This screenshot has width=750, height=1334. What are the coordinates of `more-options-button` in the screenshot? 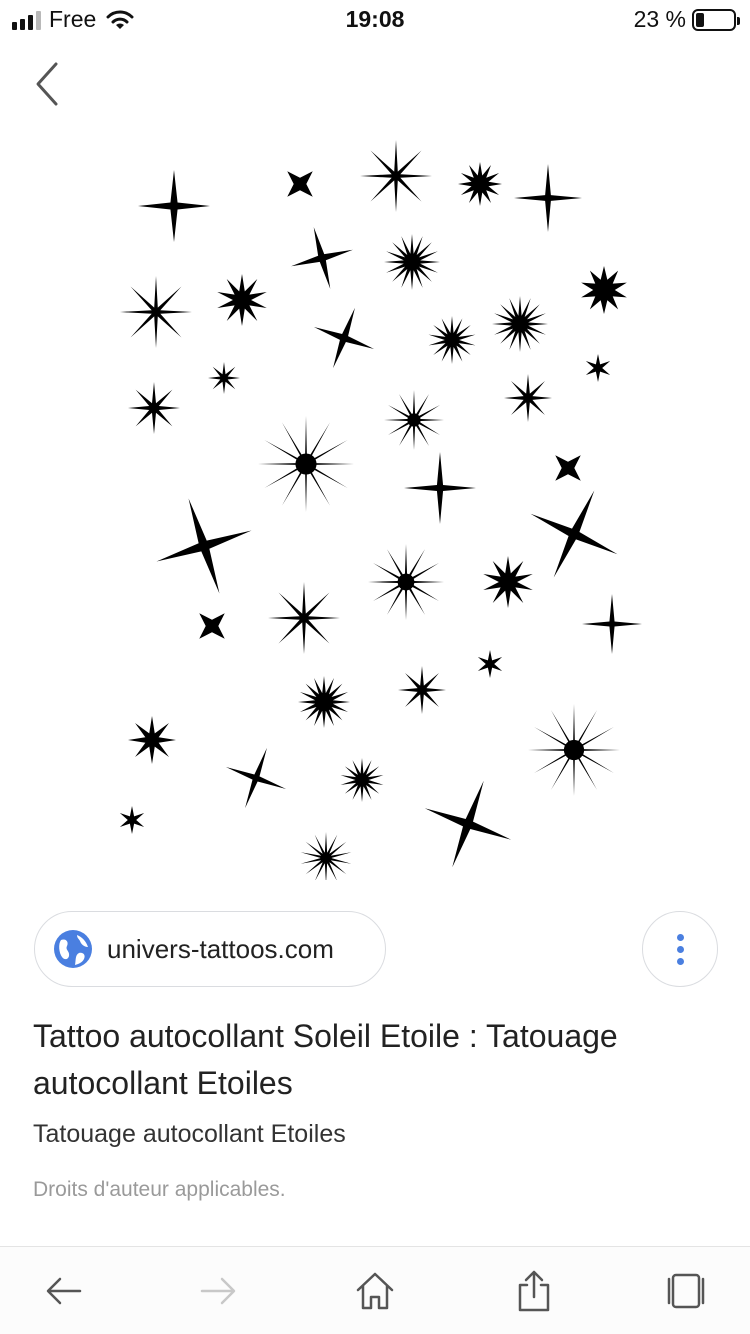 It's located at (680, 949).